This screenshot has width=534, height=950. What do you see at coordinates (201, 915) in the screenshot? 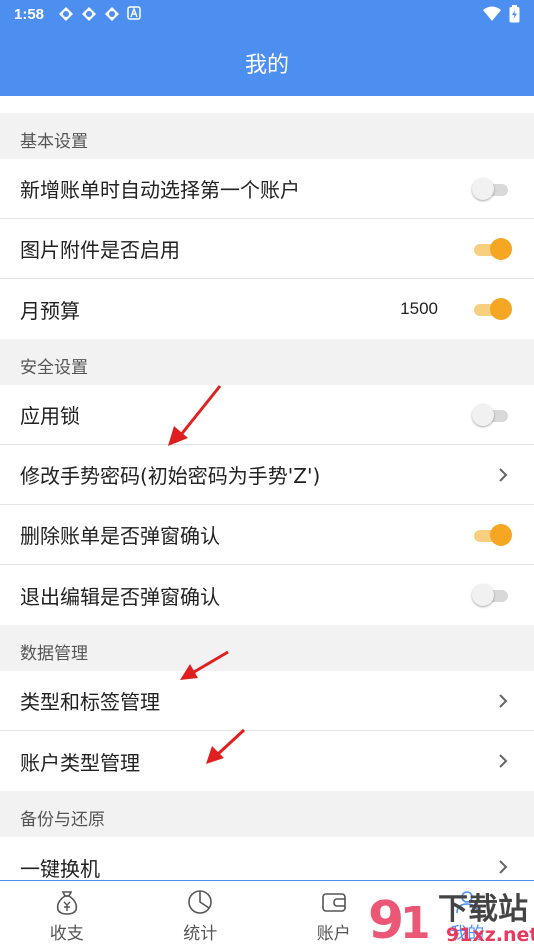
I see `nav-statistics: 统计` at bounding box center [201, 915].